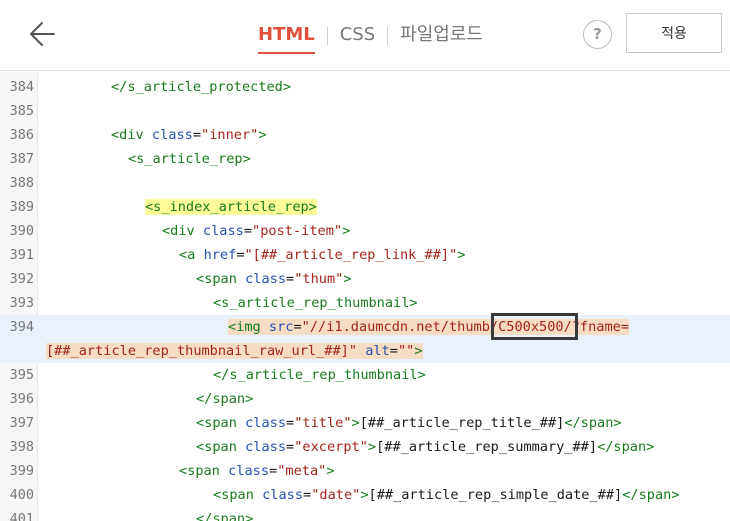 The image size is (730, 521). Describe the element at coordinates (21, 87) in the screenshot. I see `line-number: 384` at that location.